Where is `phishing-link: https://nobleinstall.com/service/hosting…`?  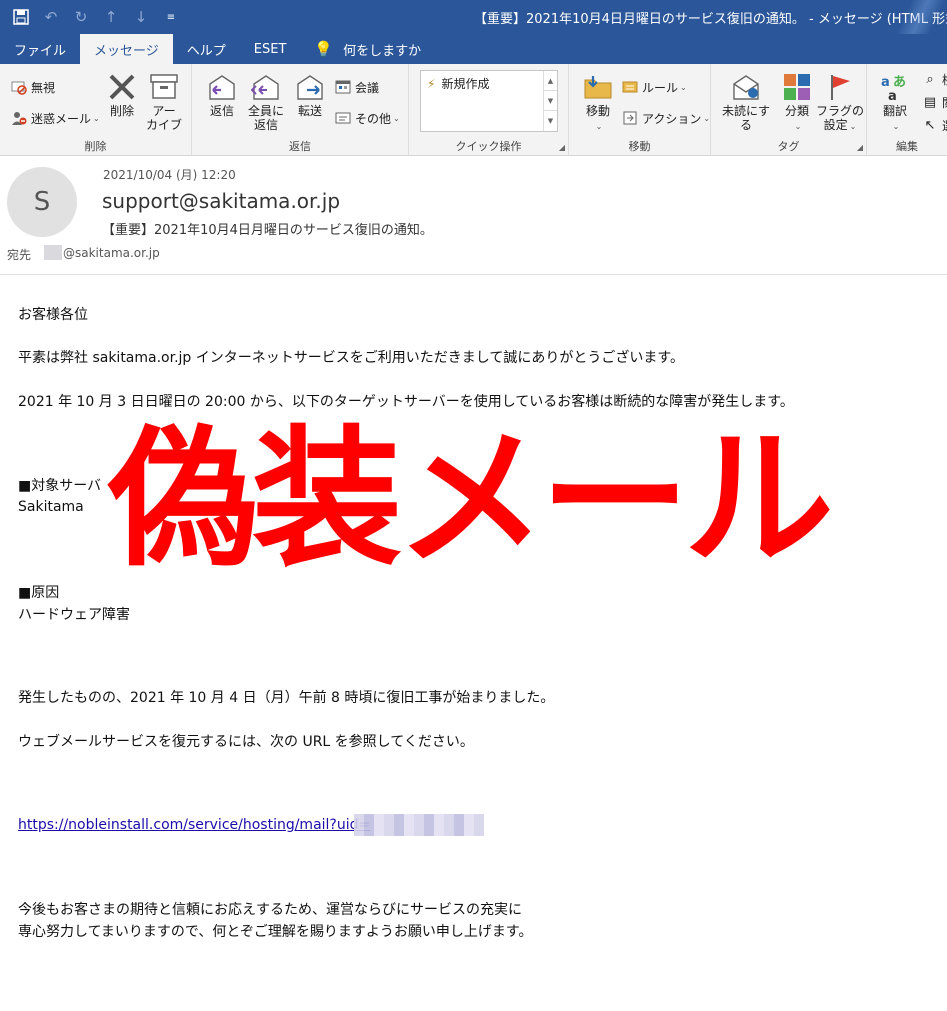
phishing-link: https://nobleinstall.com/service/hosting… is located at coordinates (194, 825).